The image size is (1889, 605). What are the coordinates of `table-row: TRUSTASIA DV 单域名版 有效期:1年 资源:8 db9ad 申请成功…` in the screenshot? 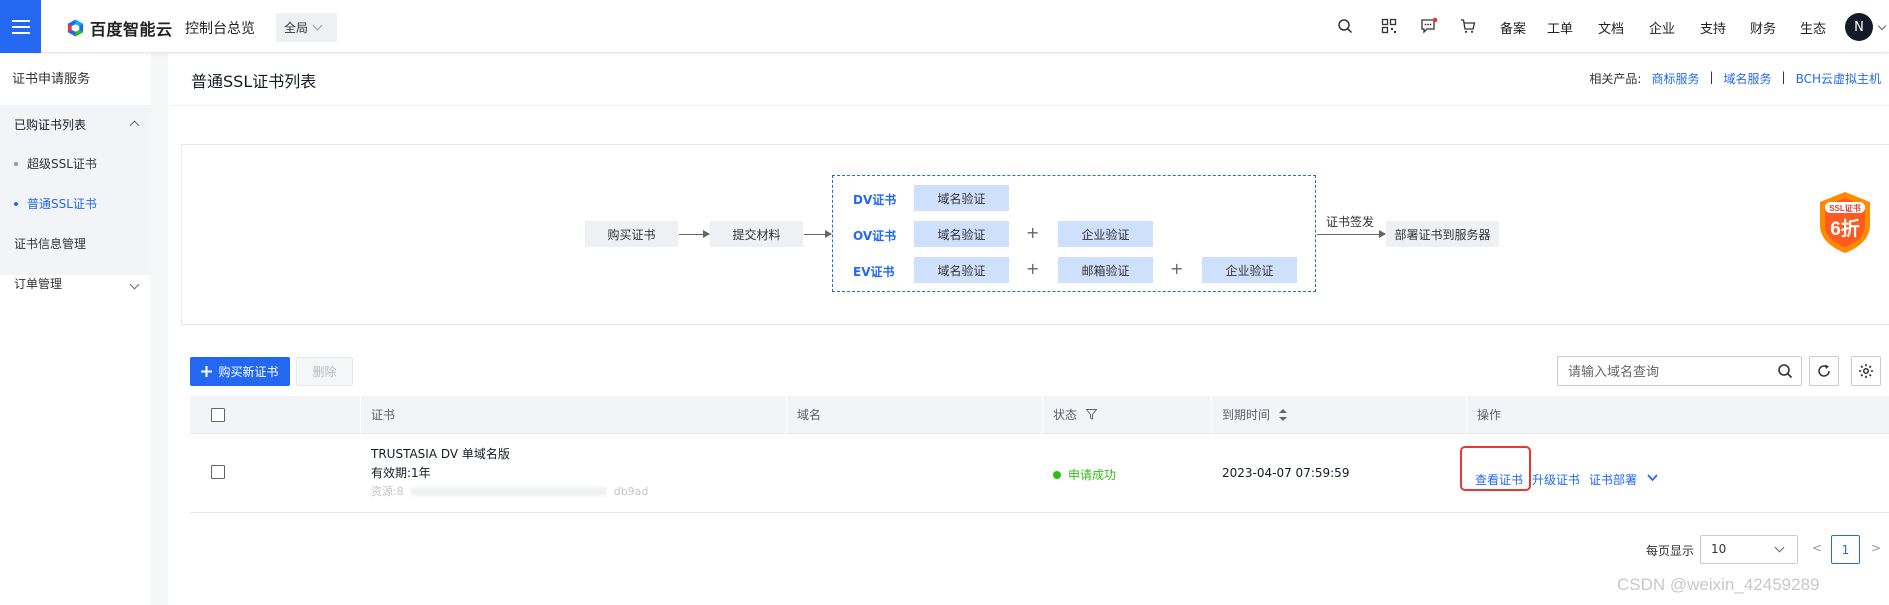 It's located at (1039, 473).